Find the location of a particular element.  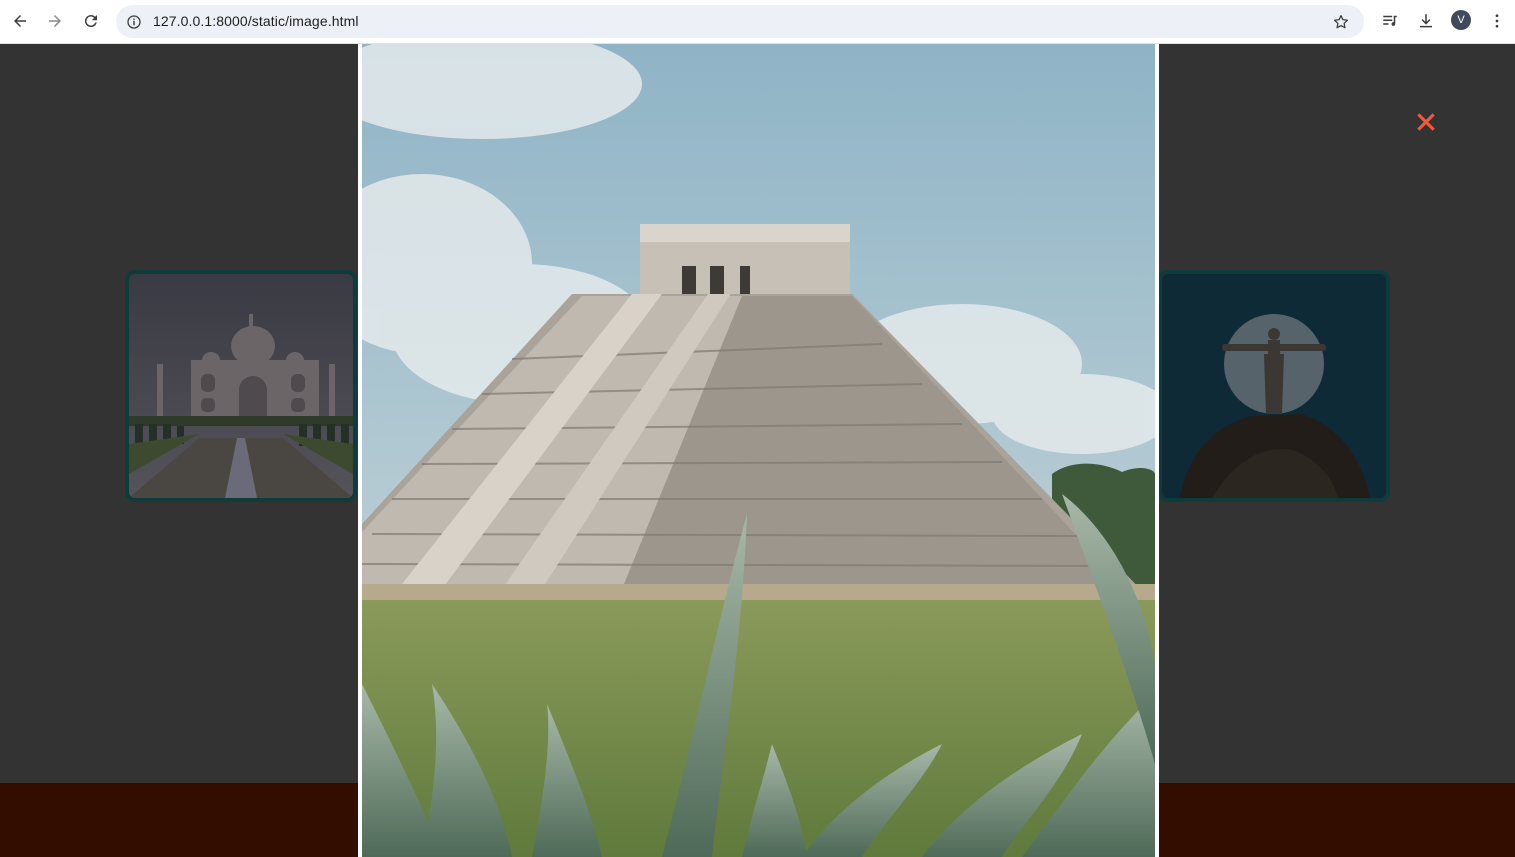

info-icon is located at coordinates (134, 22).